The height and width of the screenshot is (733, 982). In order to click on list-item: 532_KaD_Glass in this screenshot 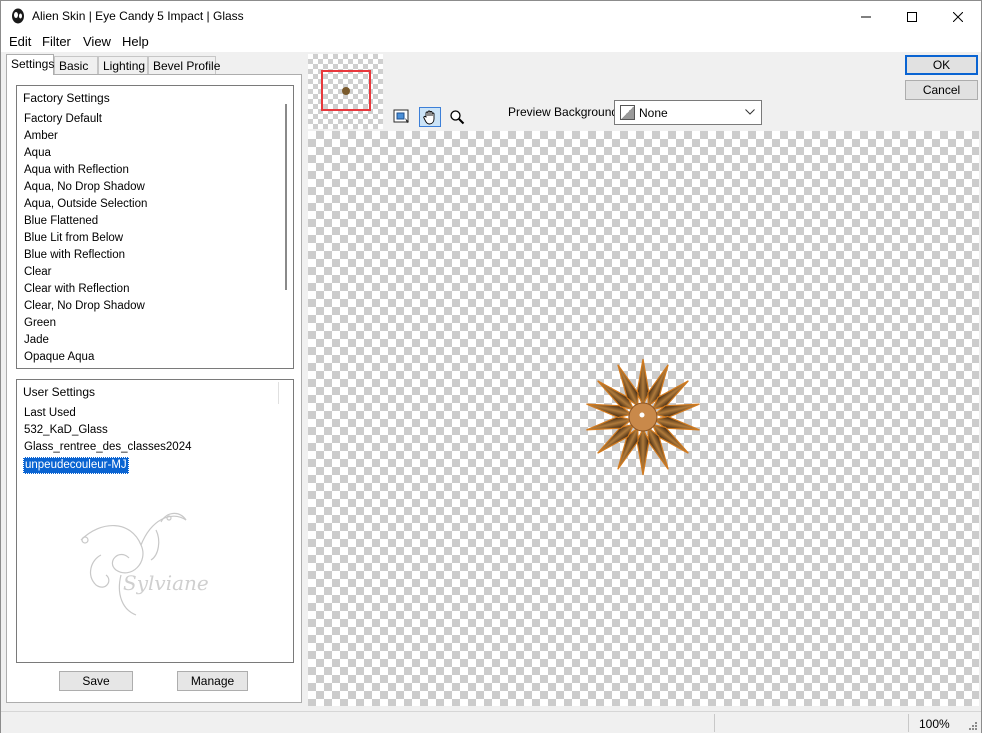, I will do `click(108, 431)`.